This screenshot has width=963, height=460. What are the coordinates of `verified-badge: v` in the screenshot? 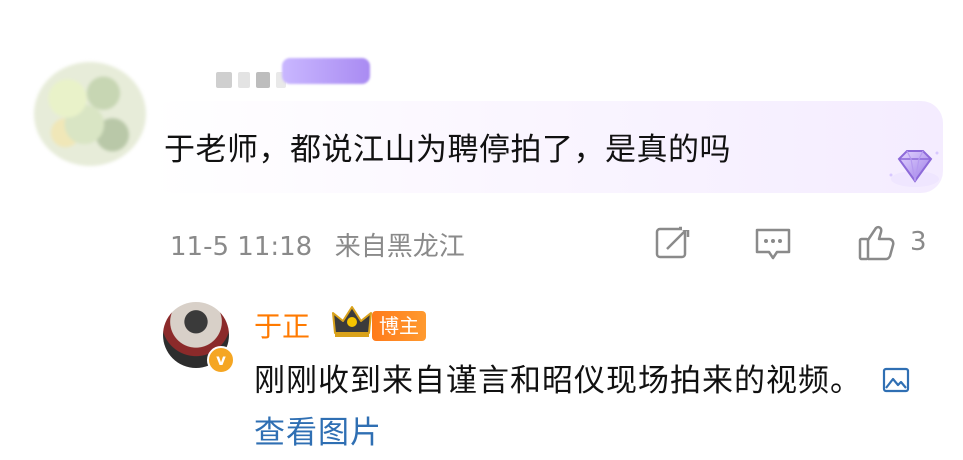 It's located at (221, 360).